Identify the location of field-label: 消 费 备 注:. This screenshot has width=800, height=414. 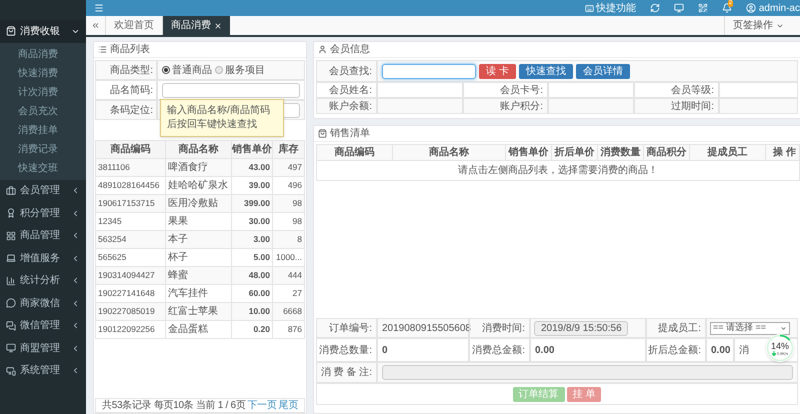
(346, 372).